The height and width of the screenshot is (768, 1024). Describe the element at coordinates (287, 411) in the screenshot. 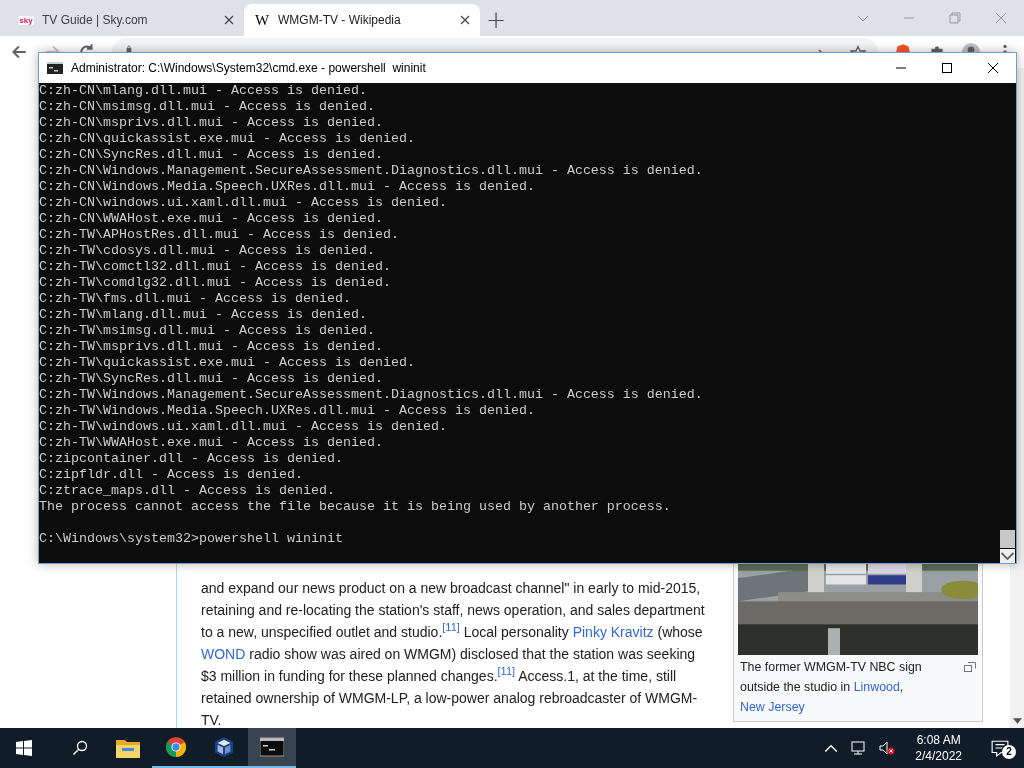

I see `console-line: C:zh-TW\Windows.Media.Speech.UXRes.dll.mui - Access is denied.` at that location.